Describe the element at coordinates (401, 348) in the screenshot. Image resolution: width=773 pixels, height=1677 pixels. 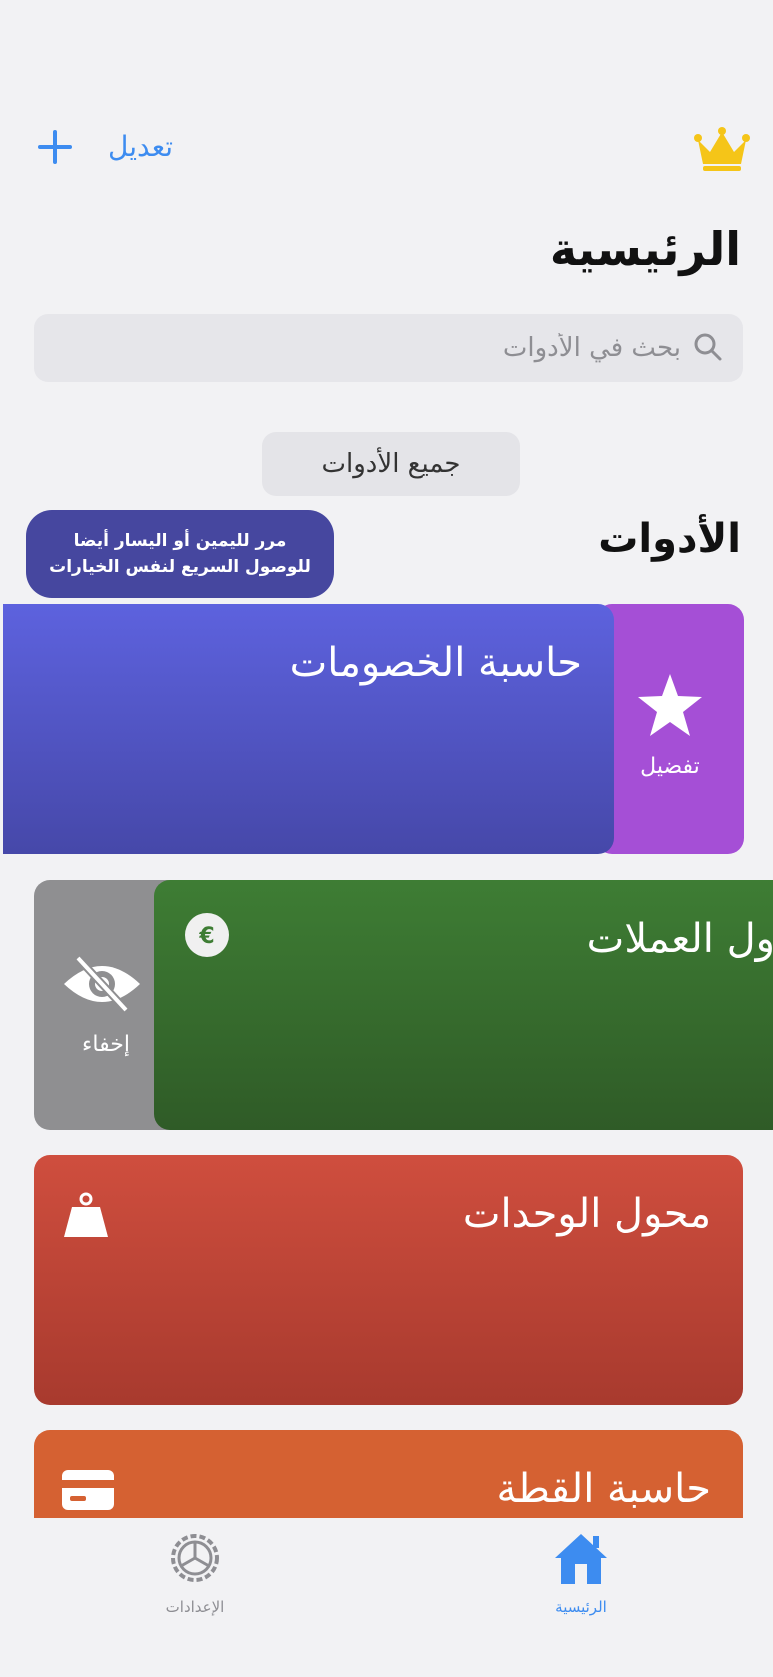
I see `search-input` at that location.